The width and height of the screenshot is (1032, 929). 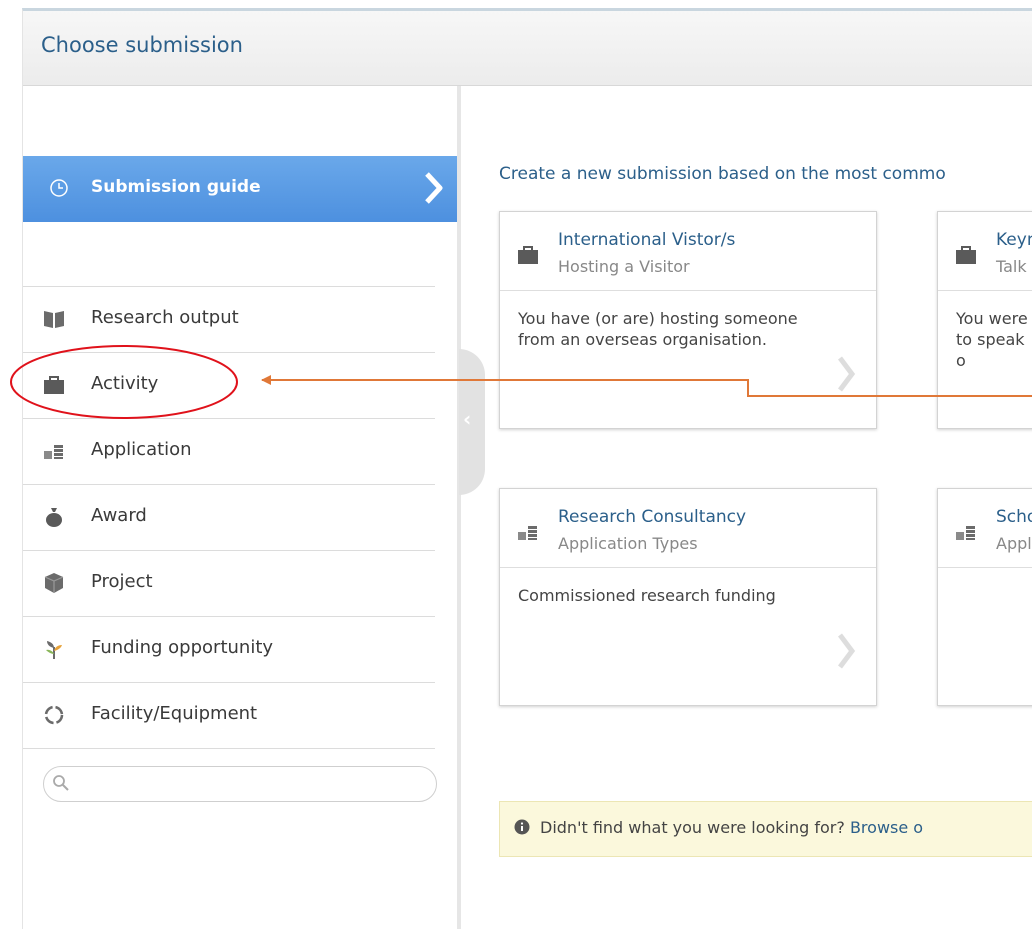 What do you see at coordinates (229, 451) in the screenshot?
I see `sidebar-item-application: Application` at bounding box center [229, 451].